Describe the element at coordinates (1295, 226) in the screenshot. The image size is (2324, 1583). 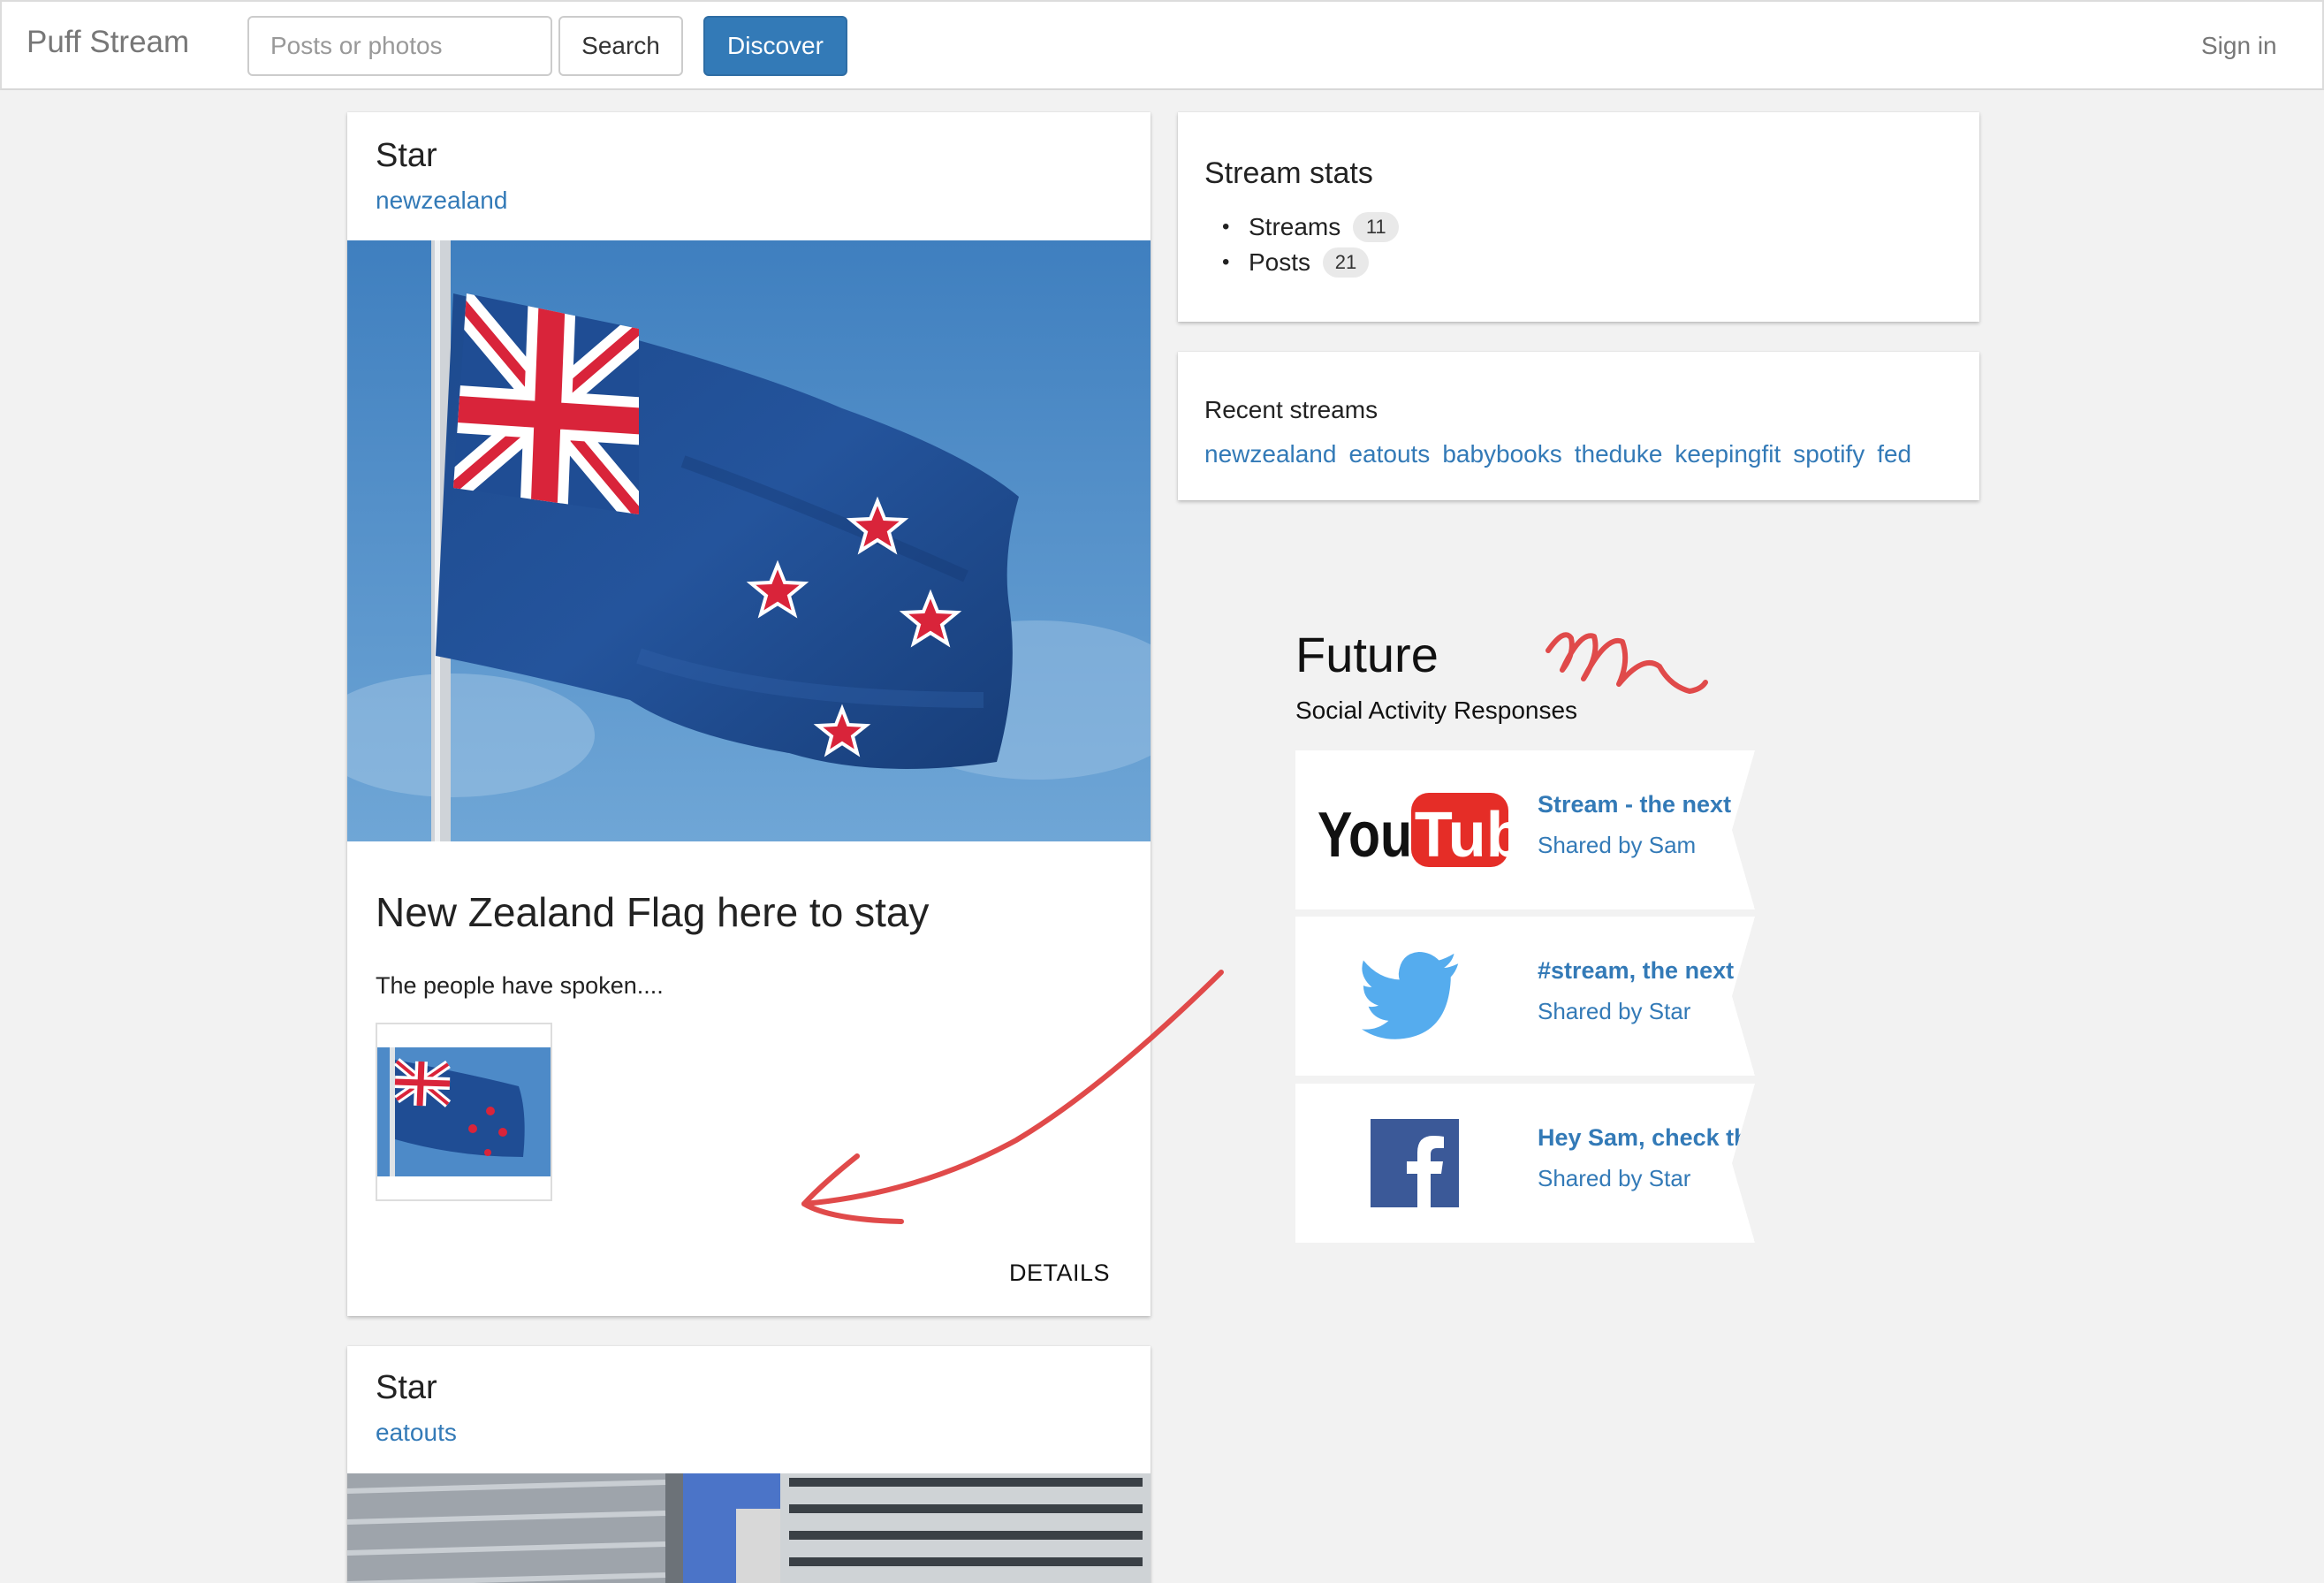
I see `stats-item-label: Streams` at that location.